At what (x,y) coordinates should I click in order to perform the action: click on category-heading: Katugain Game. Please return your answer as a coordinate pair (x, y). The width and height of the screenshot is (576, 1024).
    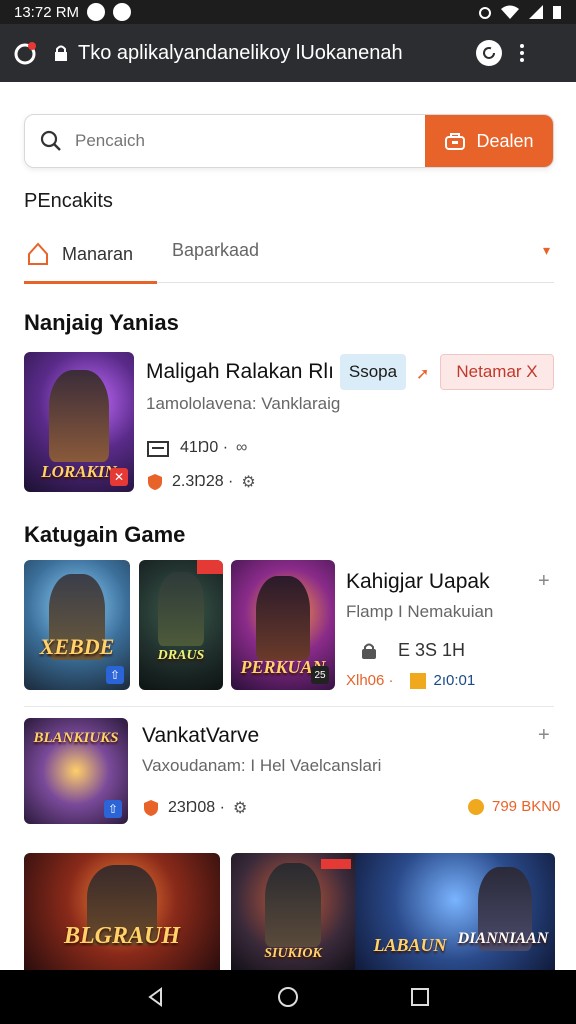
    Looking at the image, I should click on (105, 534).